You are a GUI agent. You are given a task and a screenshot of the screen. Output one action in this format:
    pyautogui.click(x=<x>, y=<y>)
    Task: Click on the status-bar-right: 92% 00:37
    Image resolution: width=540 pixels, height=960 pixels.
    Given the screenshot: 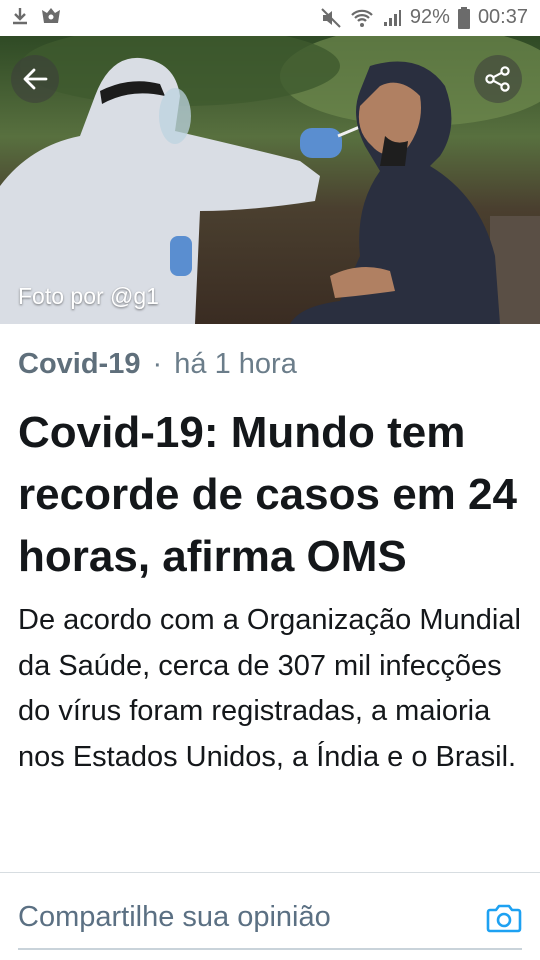 What is the action you would take?
    pyautogui.click(x=424, y=17)
    